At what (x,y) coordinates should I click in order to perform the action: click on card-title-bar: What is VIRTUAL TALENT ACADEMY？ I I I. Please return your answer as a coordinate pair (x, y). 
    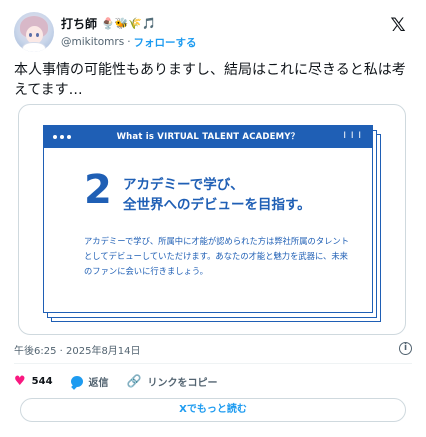
    Looking at the image, I should click on (208, 137).